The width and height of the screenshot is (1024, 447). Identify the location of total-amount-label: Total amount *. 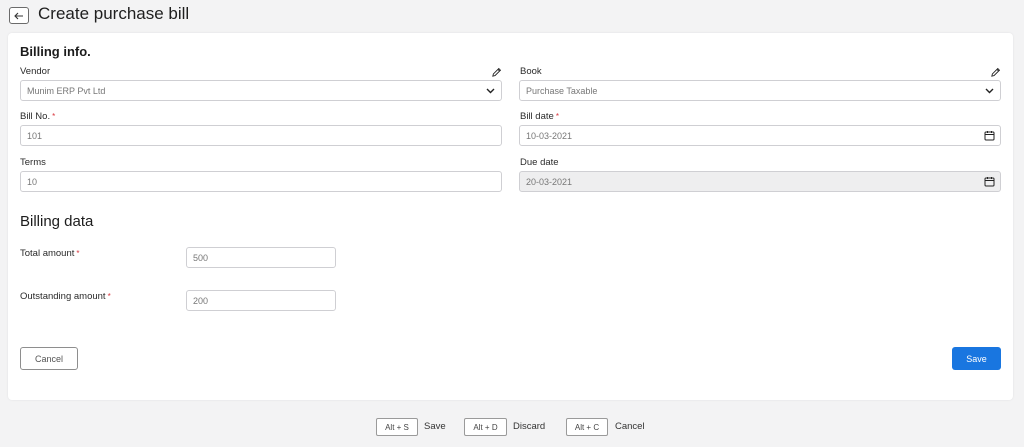
(50, 253).